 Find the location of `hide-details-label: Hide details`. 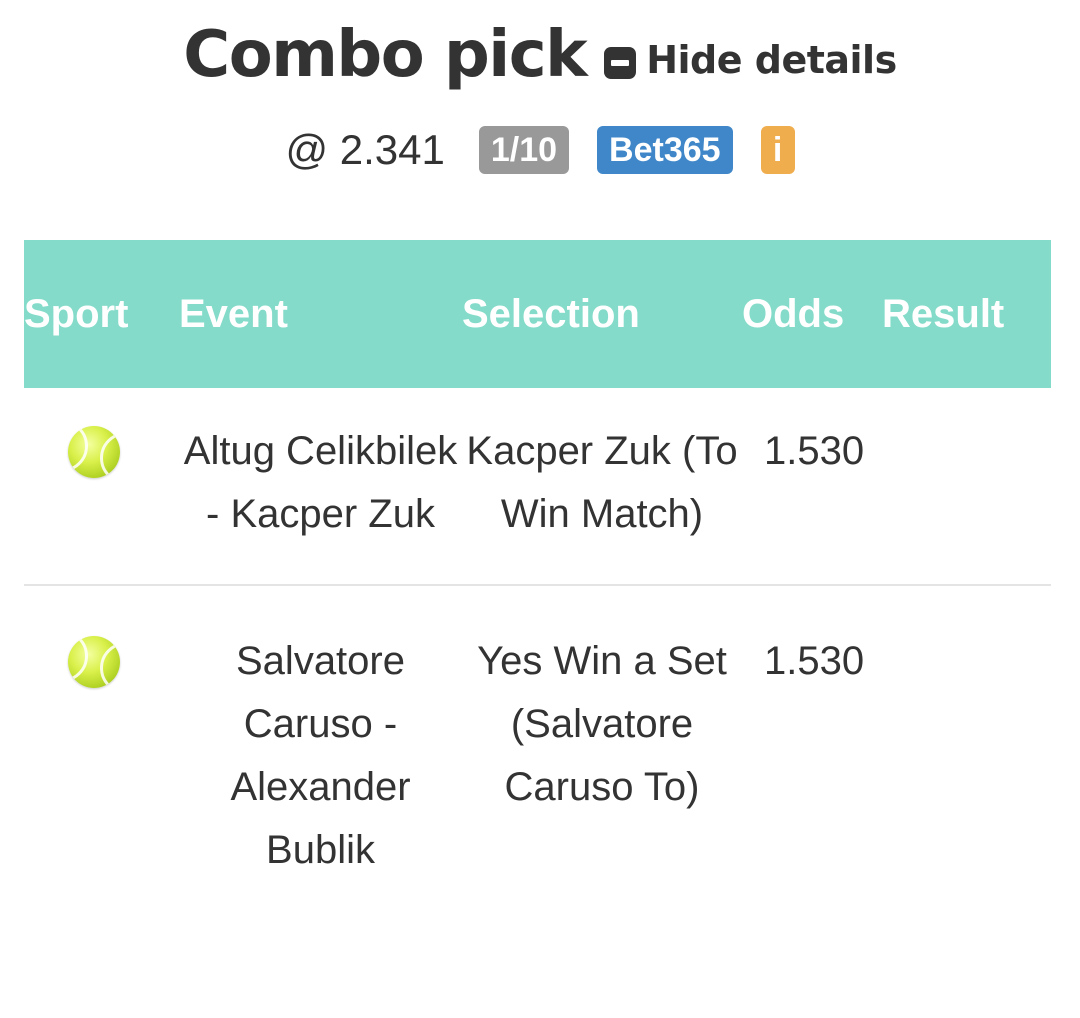

hide-details-label: Hide details is located at coordinates (771, 60).